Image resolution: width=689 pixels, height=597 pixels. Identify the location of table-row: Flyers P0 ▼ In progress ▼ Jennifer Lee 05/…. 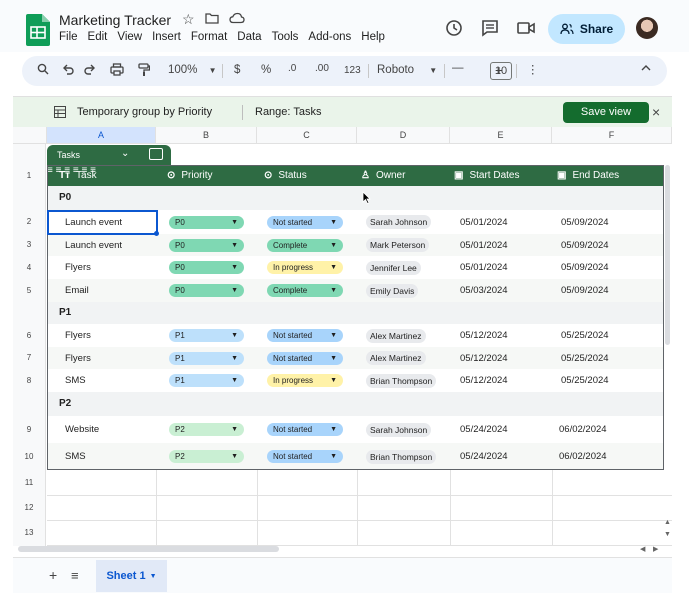
(355, 267).